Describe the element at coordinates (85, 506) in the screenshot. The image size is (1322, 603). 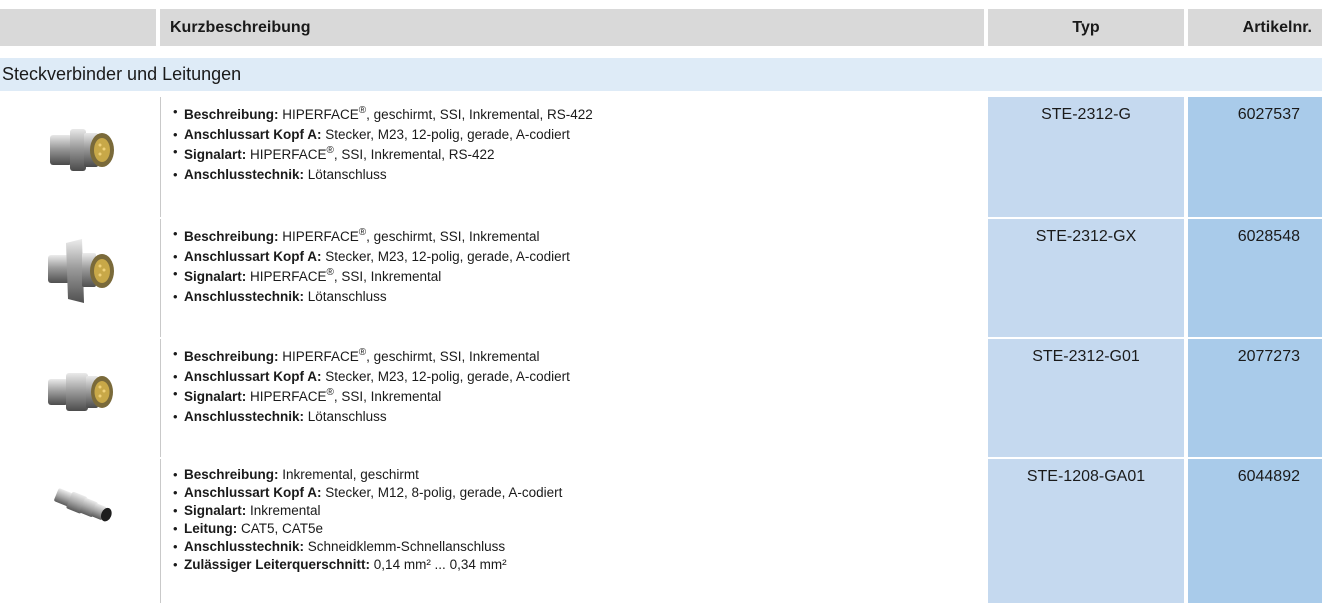
I see `connector-m12-image` at that location.